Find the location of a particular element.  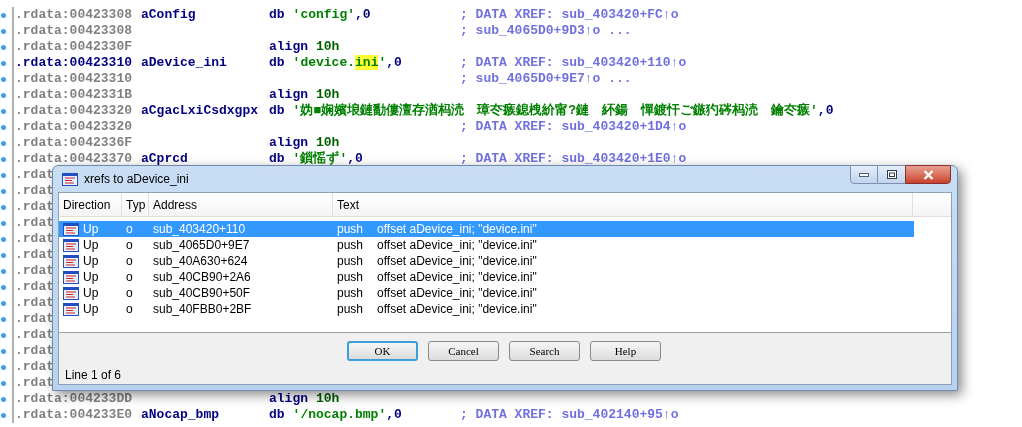

column-header: Typ is located at coordinates (135, 204).